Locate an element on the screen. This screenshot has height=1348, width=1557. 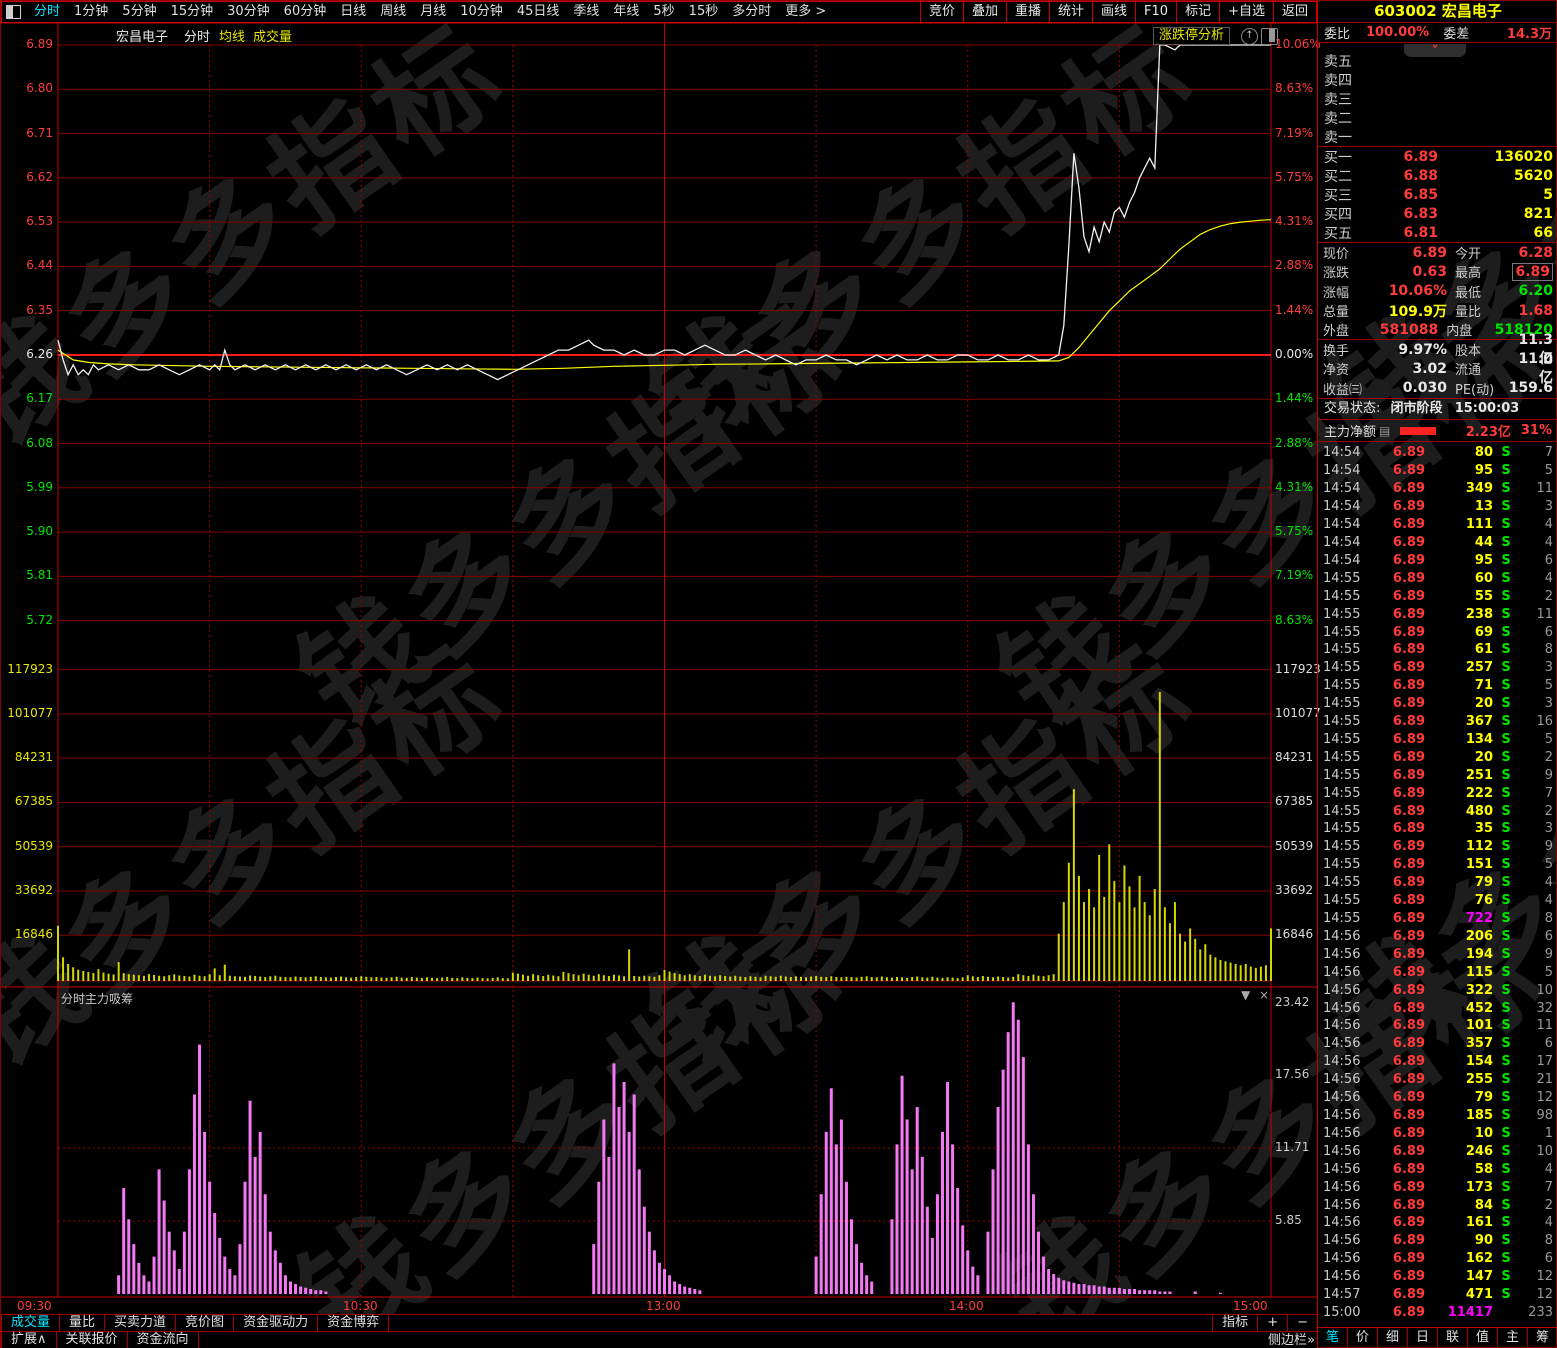
period-tab: 60分钟 is located at coordinates (305, 12).